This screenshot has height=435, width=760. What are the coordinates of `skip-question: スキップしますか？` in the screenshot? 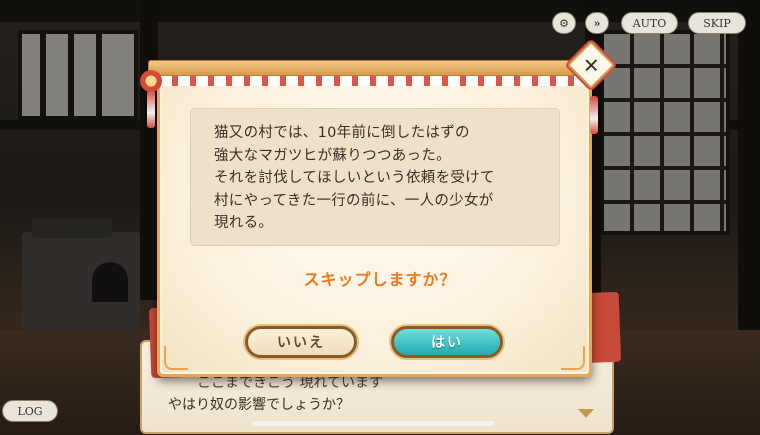 It's located at (380, 279).